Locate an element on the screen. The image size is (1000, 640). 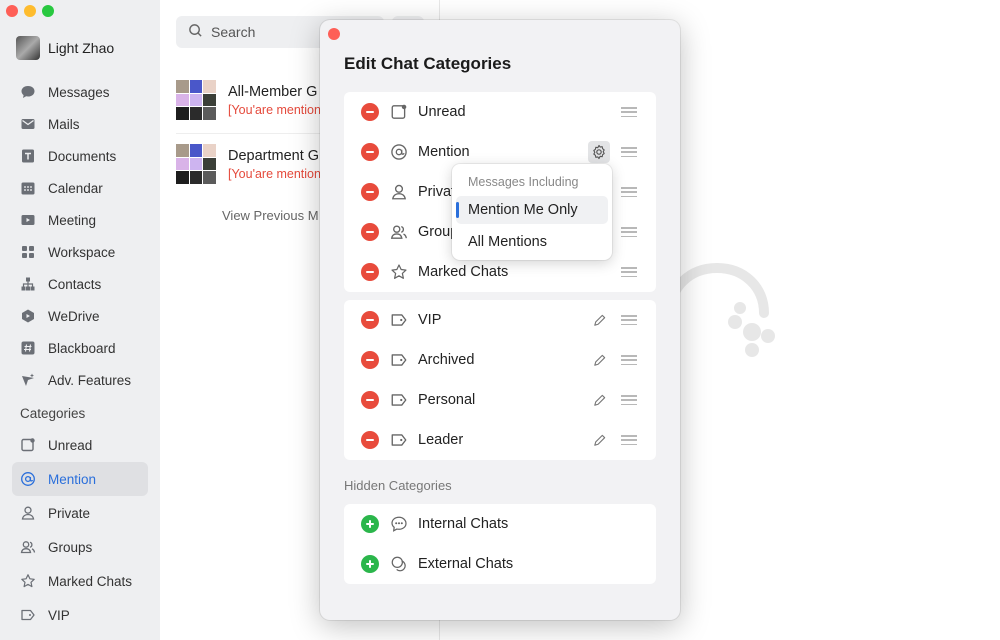
category-label: External Chats is located at coordinates (466, 564).